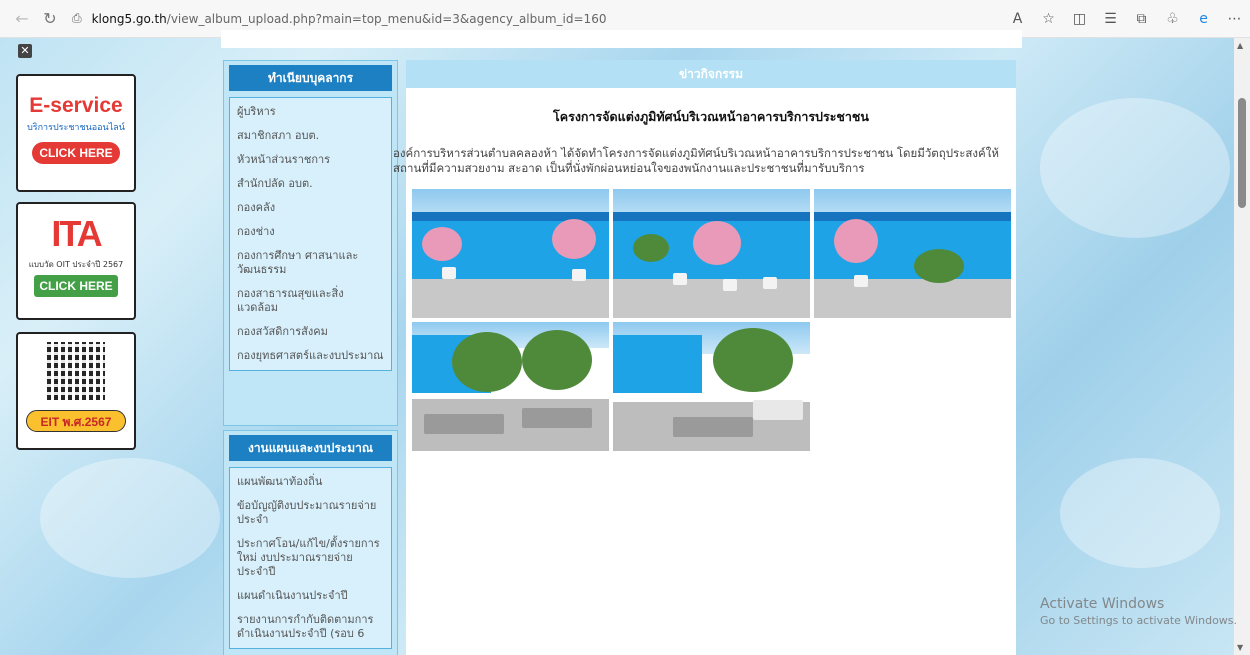 The height and width of the screenshot is (655, 1250). What do you see at coordinates (1240, 647) in the screenshot?
I see `scroll-down-arrow-icon: ▼` at bounding box center [1240, 647].